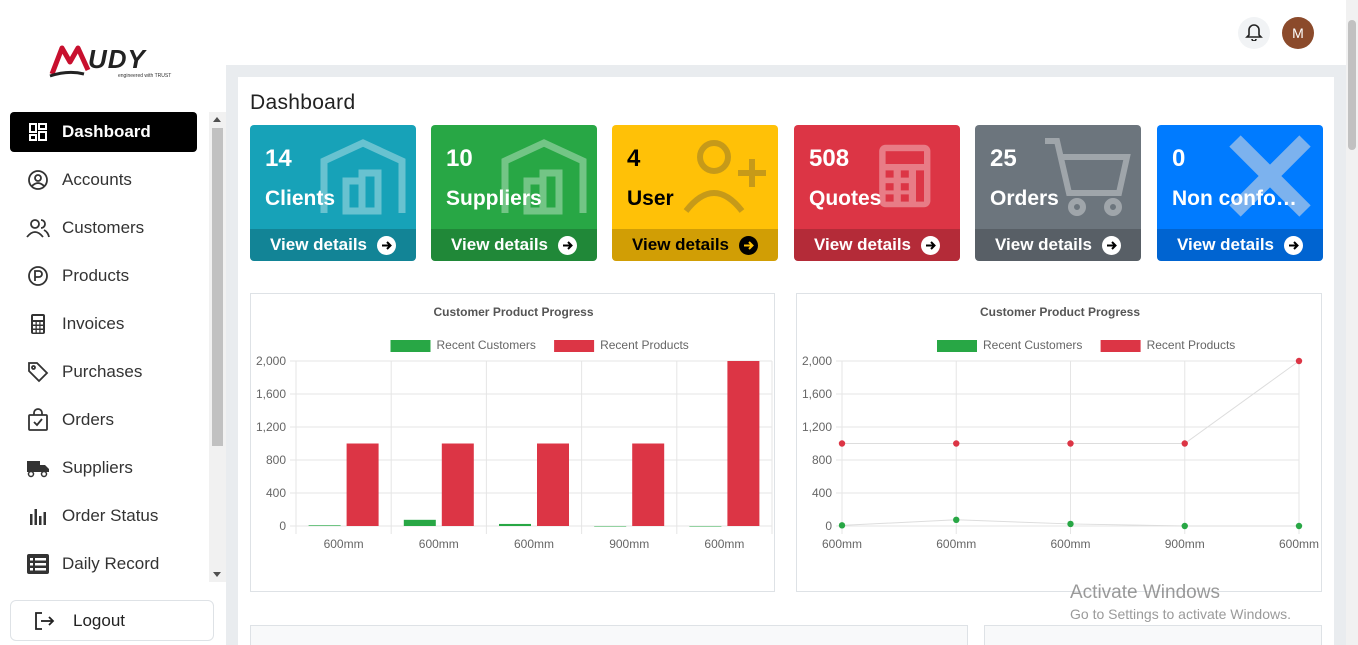  What do you see at coordinates (110, 515) in the screenshot?
I see `sidebar-item-label: Order Status` at bounding box center [110, 515].